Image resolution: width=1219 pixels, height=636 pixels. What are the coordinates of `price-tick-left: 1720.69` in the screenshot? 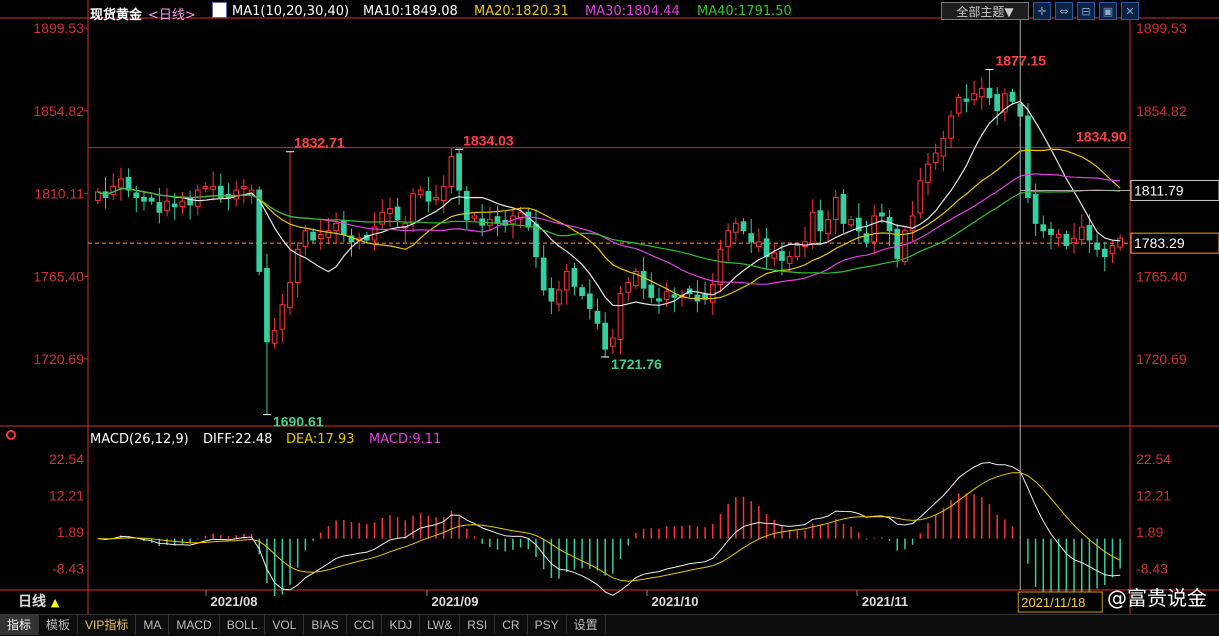 It's located at (58, 359).